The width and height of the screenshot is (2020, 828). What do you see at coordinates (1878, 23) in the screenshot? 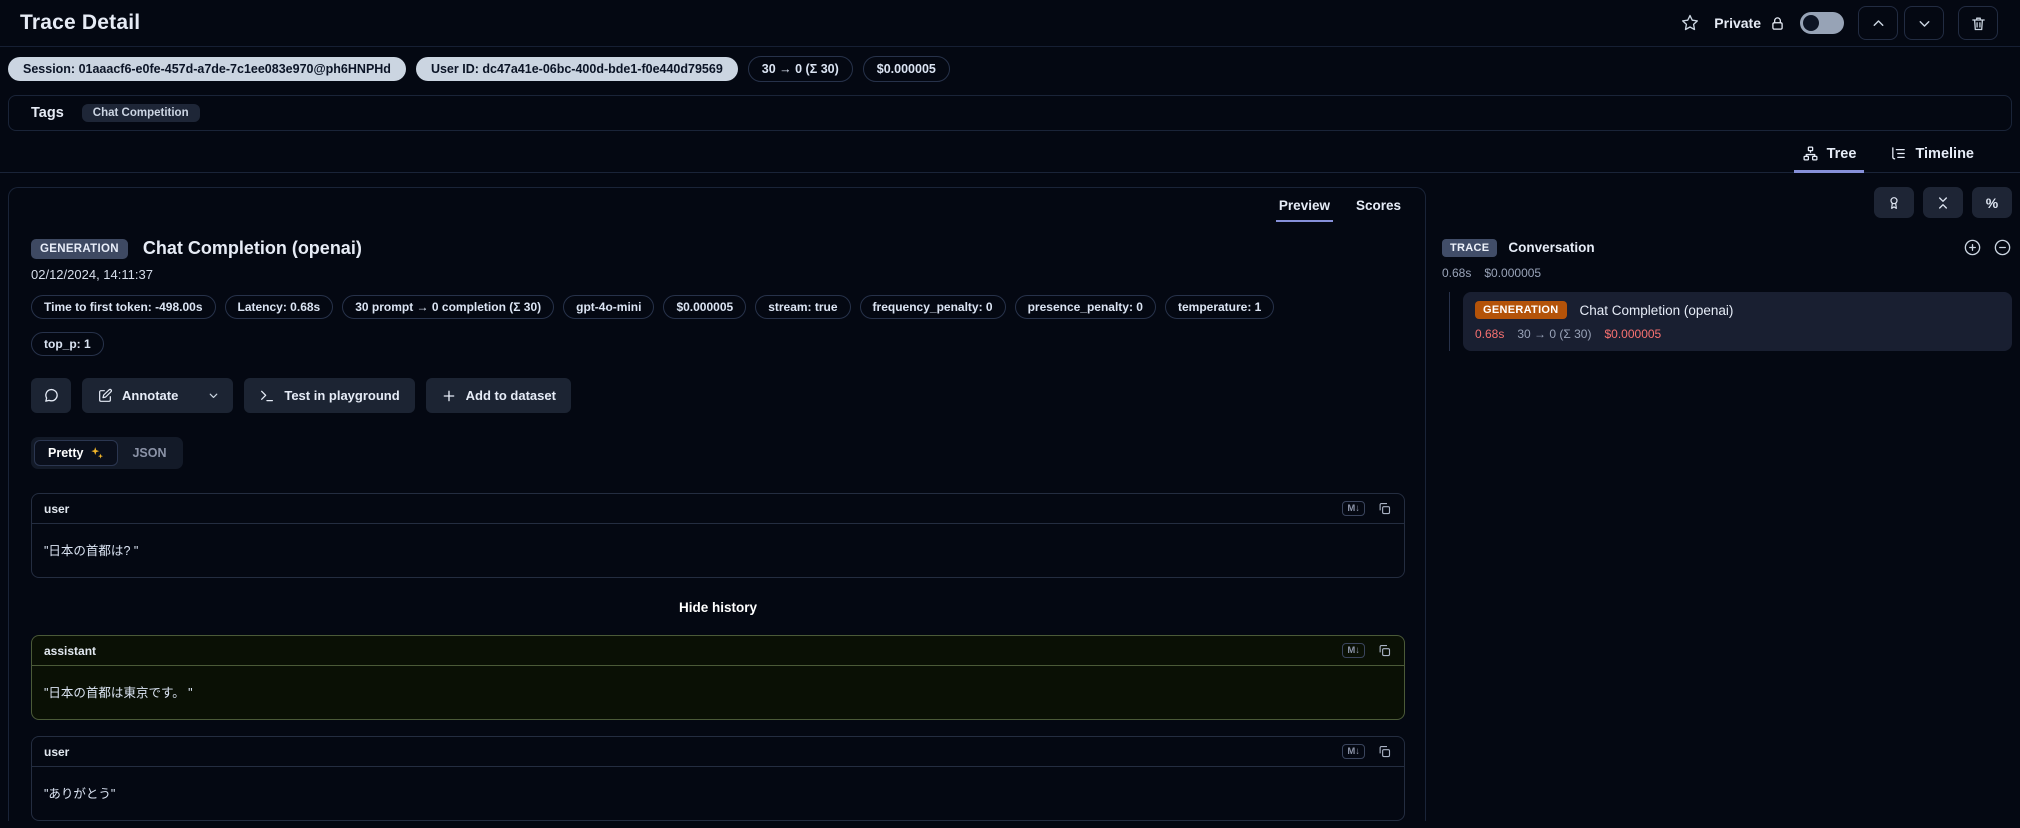
I see `previous-trace-button` at bounding box center [1878, 23].